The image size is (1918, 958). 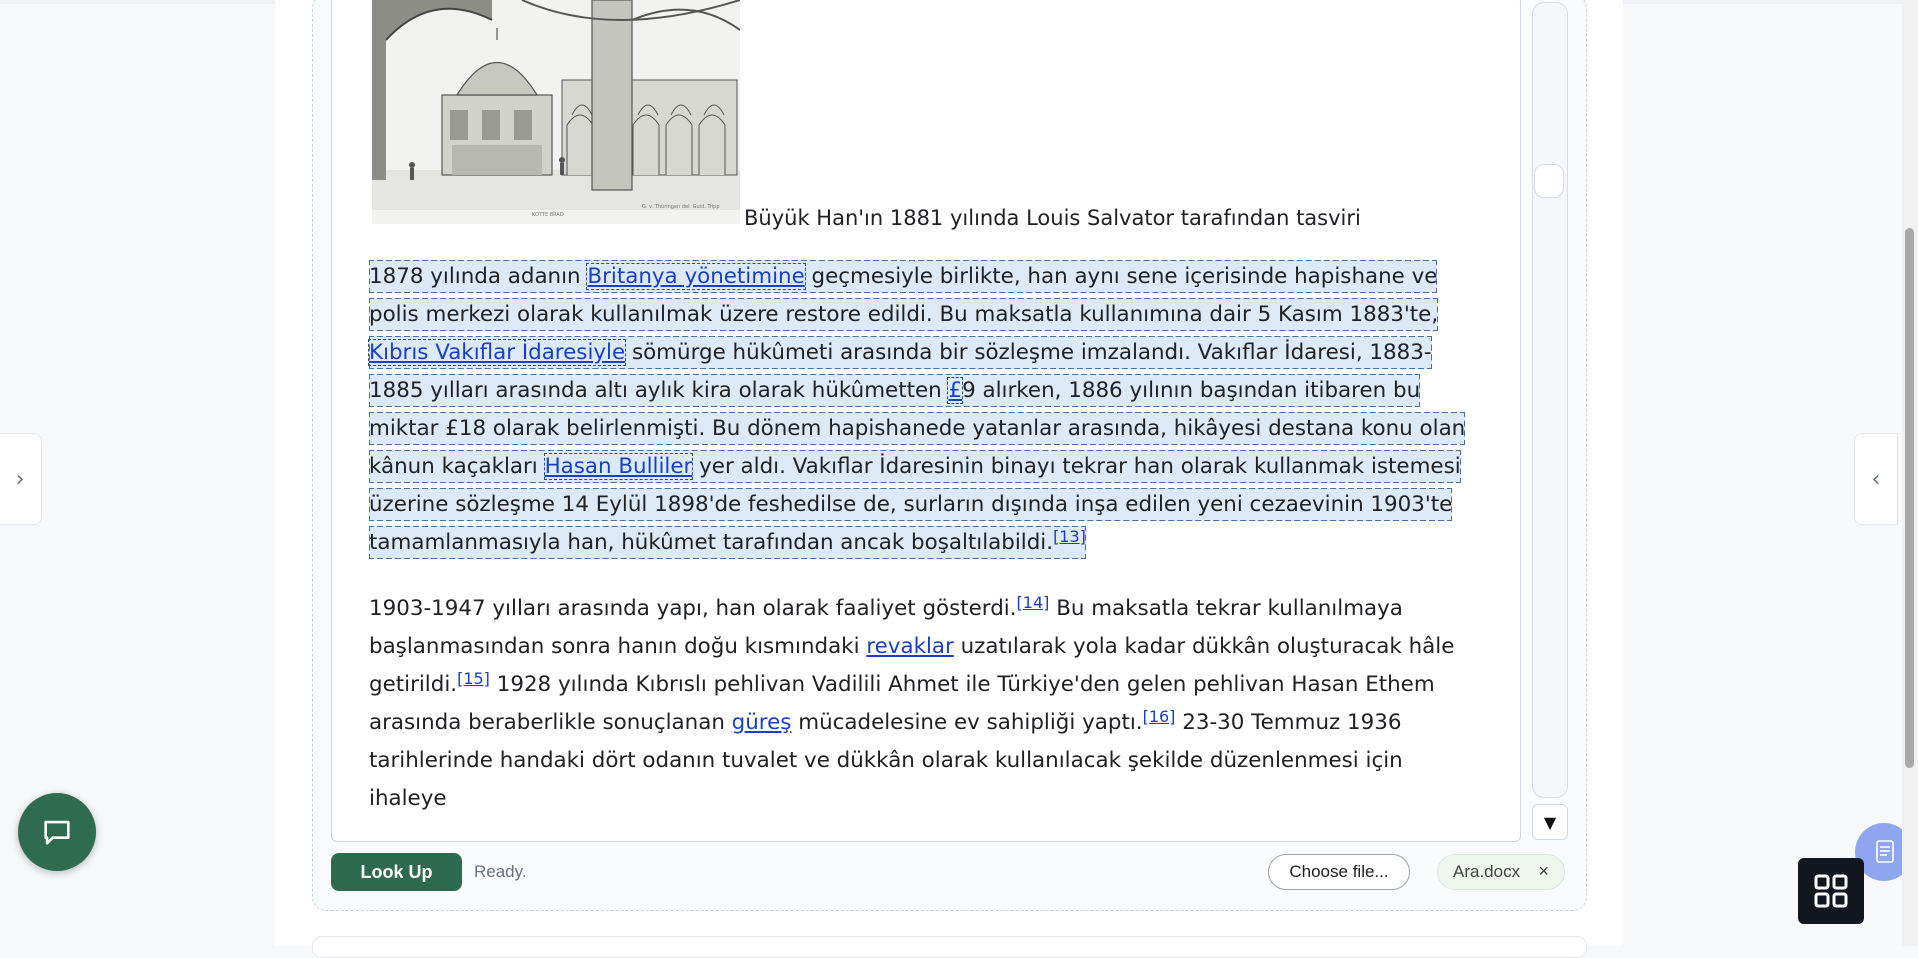 I want to click on link-kibris-vakiflar-idaresi: Kıbrıs Vakıflar İdaresiyle, so click(x=497, y=352).